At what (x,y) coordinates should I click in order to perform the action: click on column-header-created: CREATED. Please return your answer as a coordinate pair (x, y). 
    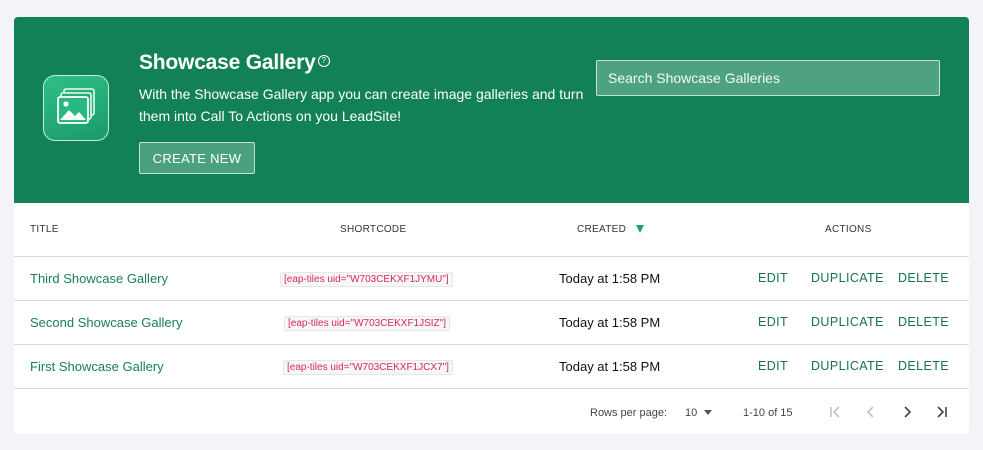
    Looking at the image, I should click on (611, 229).